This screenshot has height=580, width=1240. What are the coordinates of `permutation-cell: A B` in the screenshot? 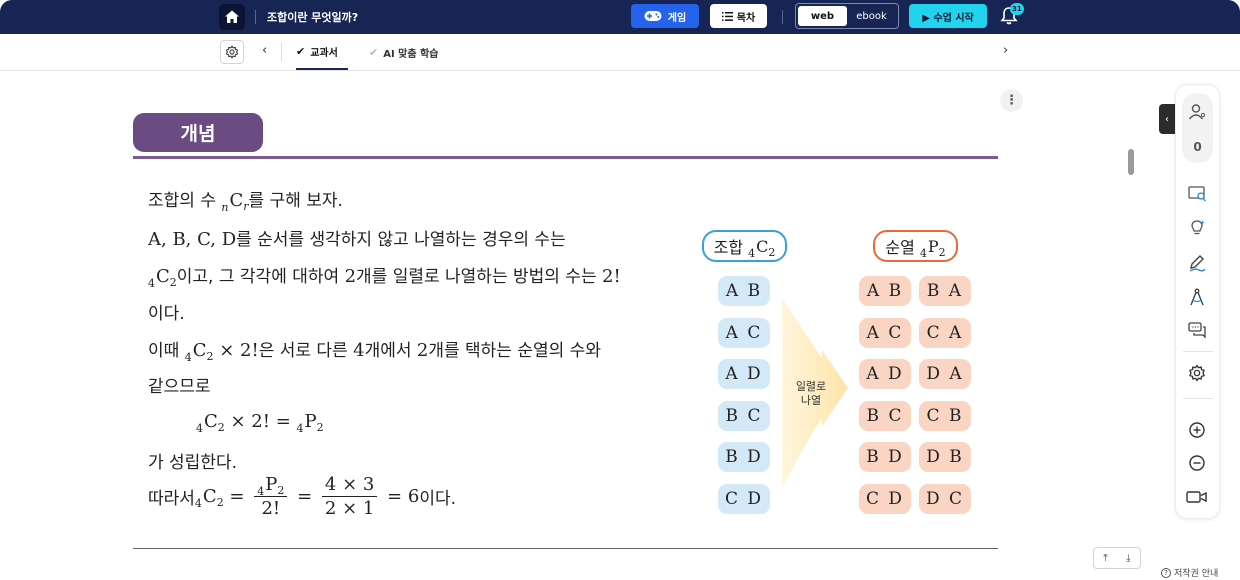 It's located at (885, 291).